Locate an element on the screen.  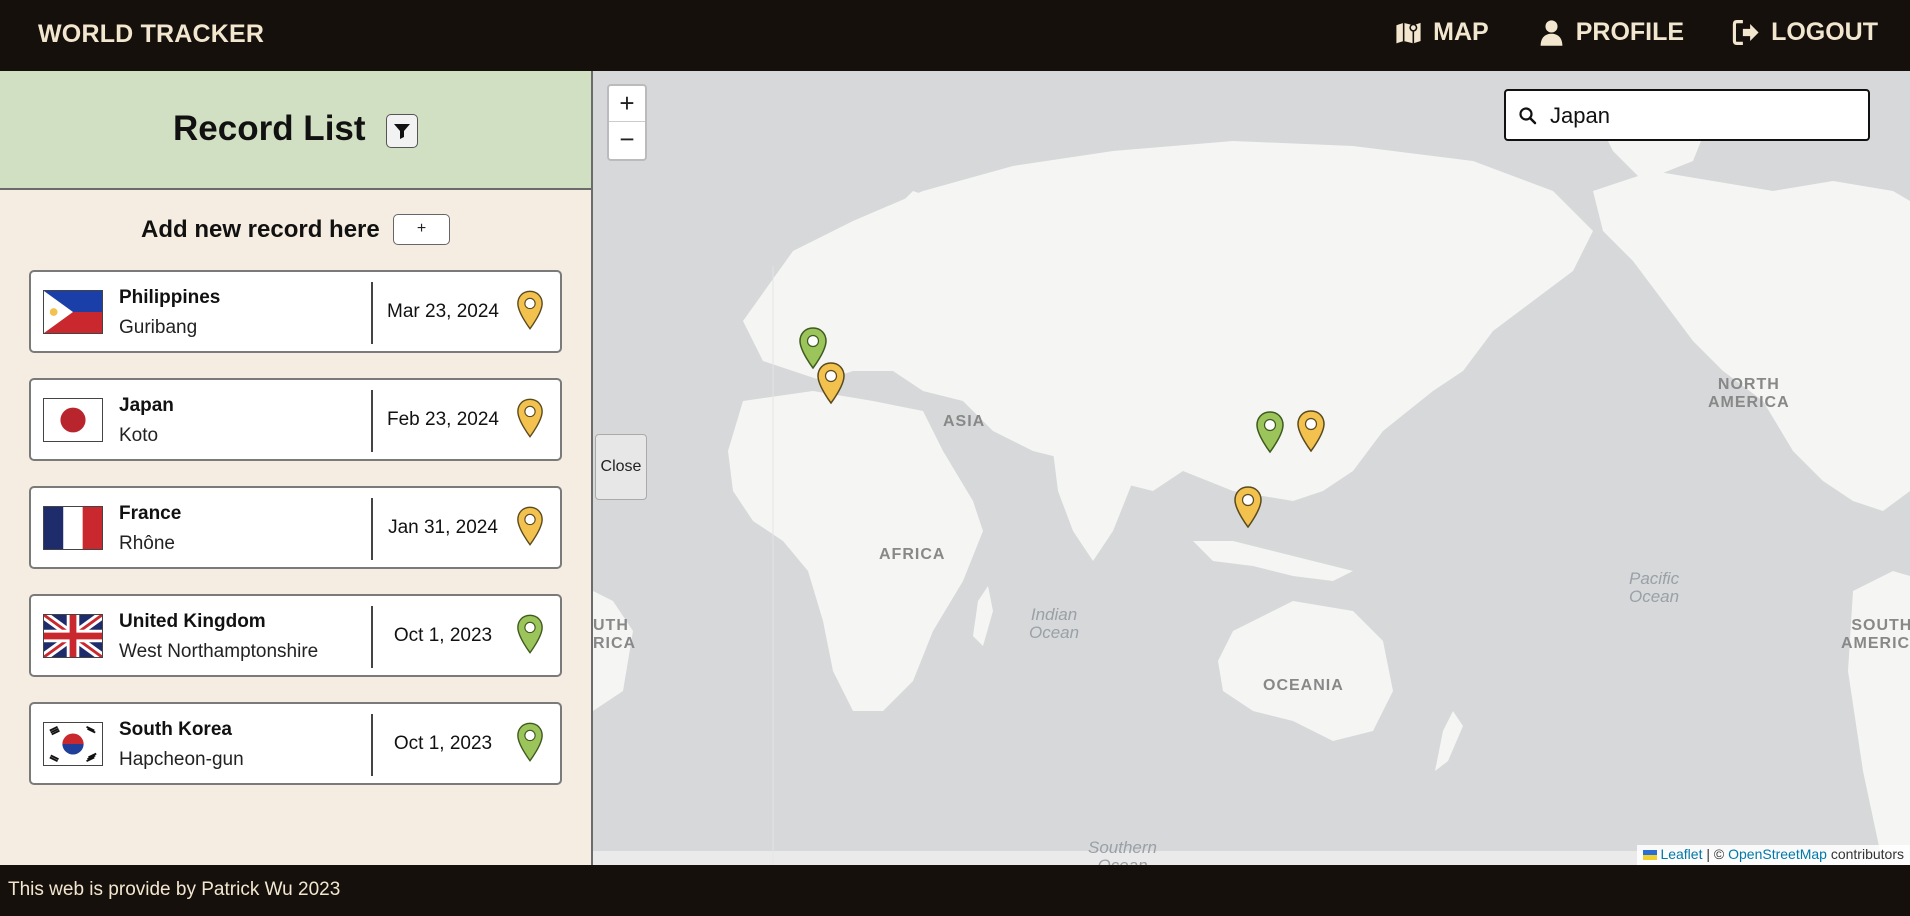
nav-profile-link: PROFILE is located at coordinates (1610, 32).